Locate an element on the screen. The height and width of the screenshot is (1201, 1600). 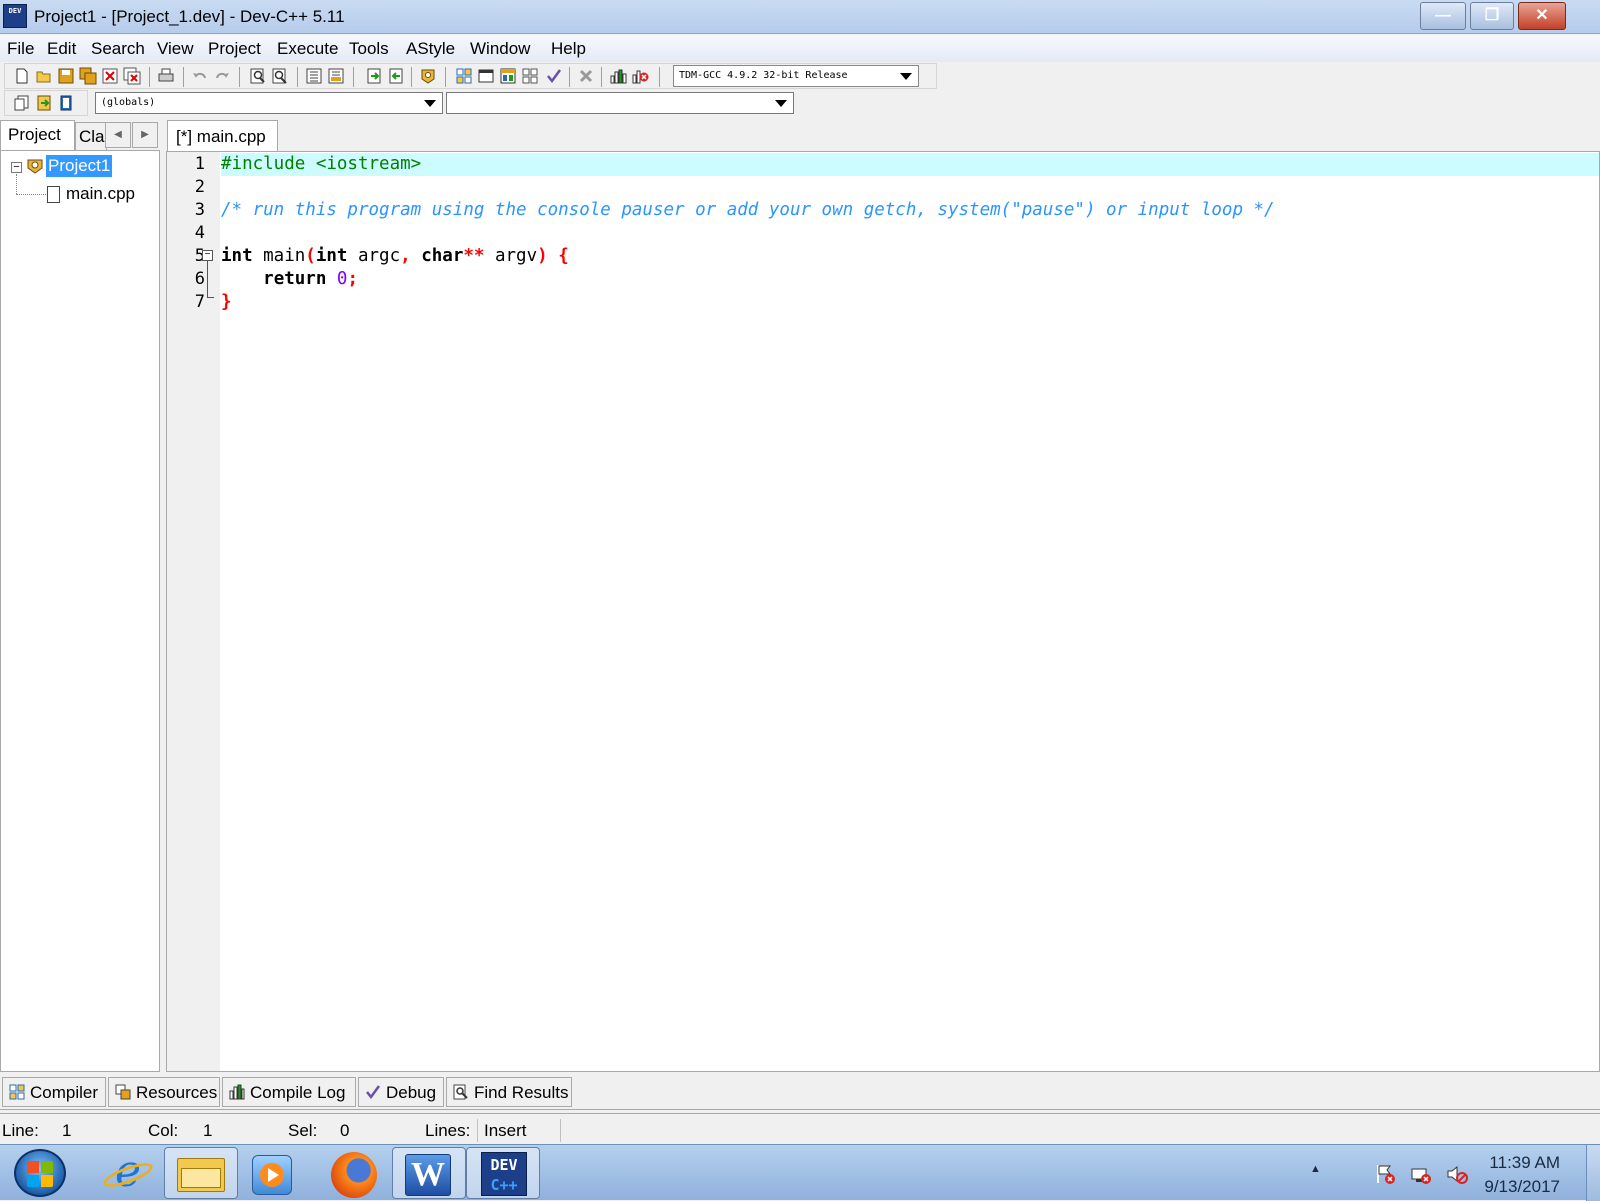
line-number: 2 is located at coordinates (199, 187).